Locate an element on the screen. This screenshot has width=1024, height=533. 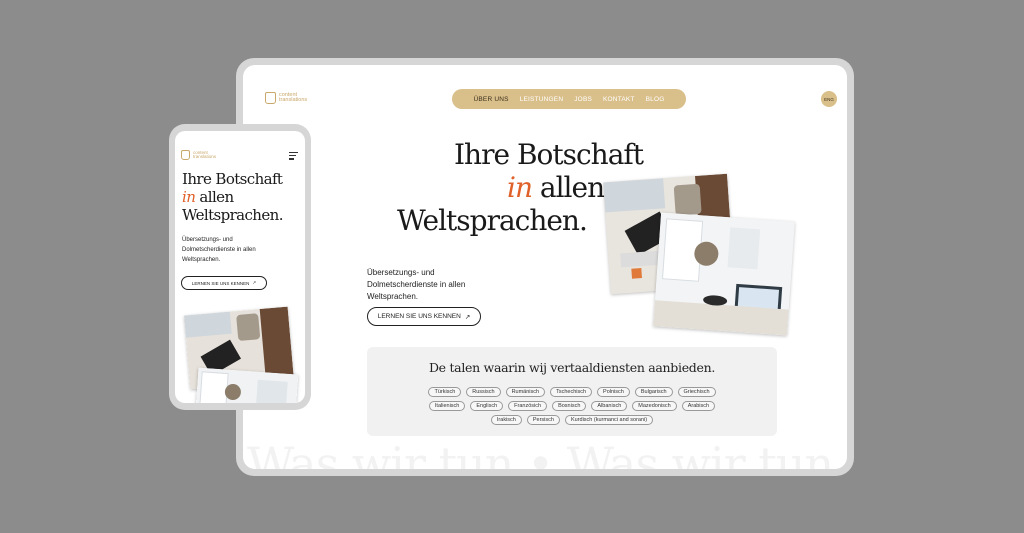
language-chip: Arabisch is located at coordinates (698, 406).